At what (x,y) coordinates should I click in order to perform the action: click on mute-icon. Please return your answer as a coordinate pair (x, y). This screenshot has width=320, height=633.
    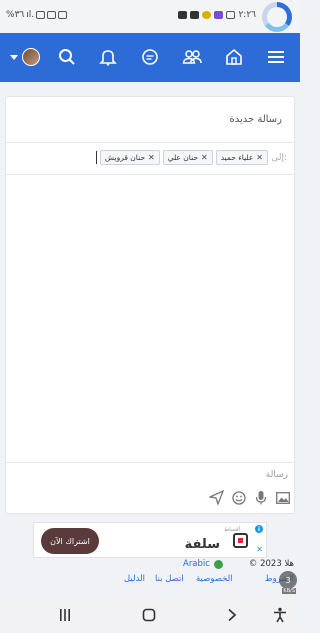
    Looking at the image, I should click on (63, 15).